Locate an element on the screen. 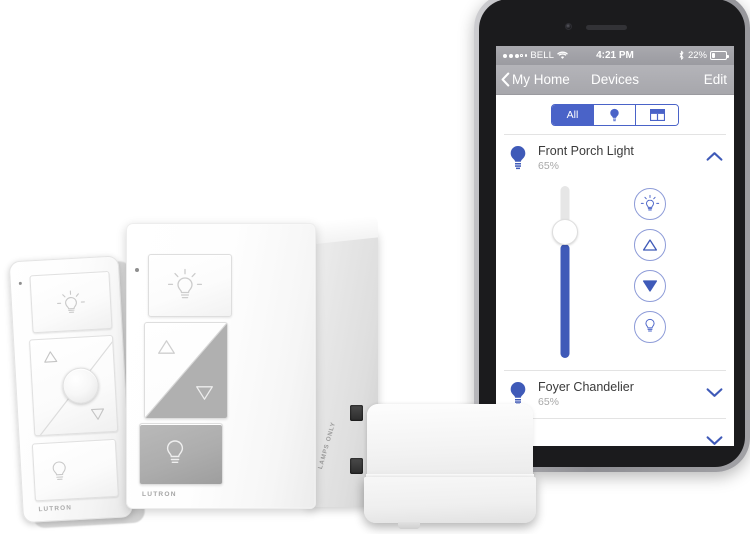 The image size is (750, 534). back-button: My Home is located at coordinates (533, 79).